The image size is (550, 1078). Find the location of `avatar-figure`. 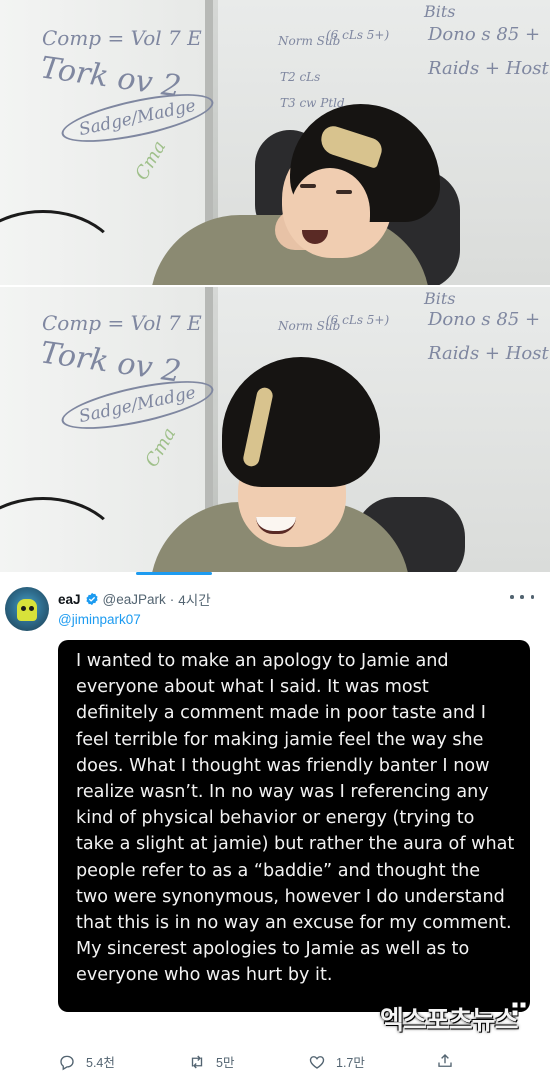

avatar-figure is located at coordinates (27, 610).